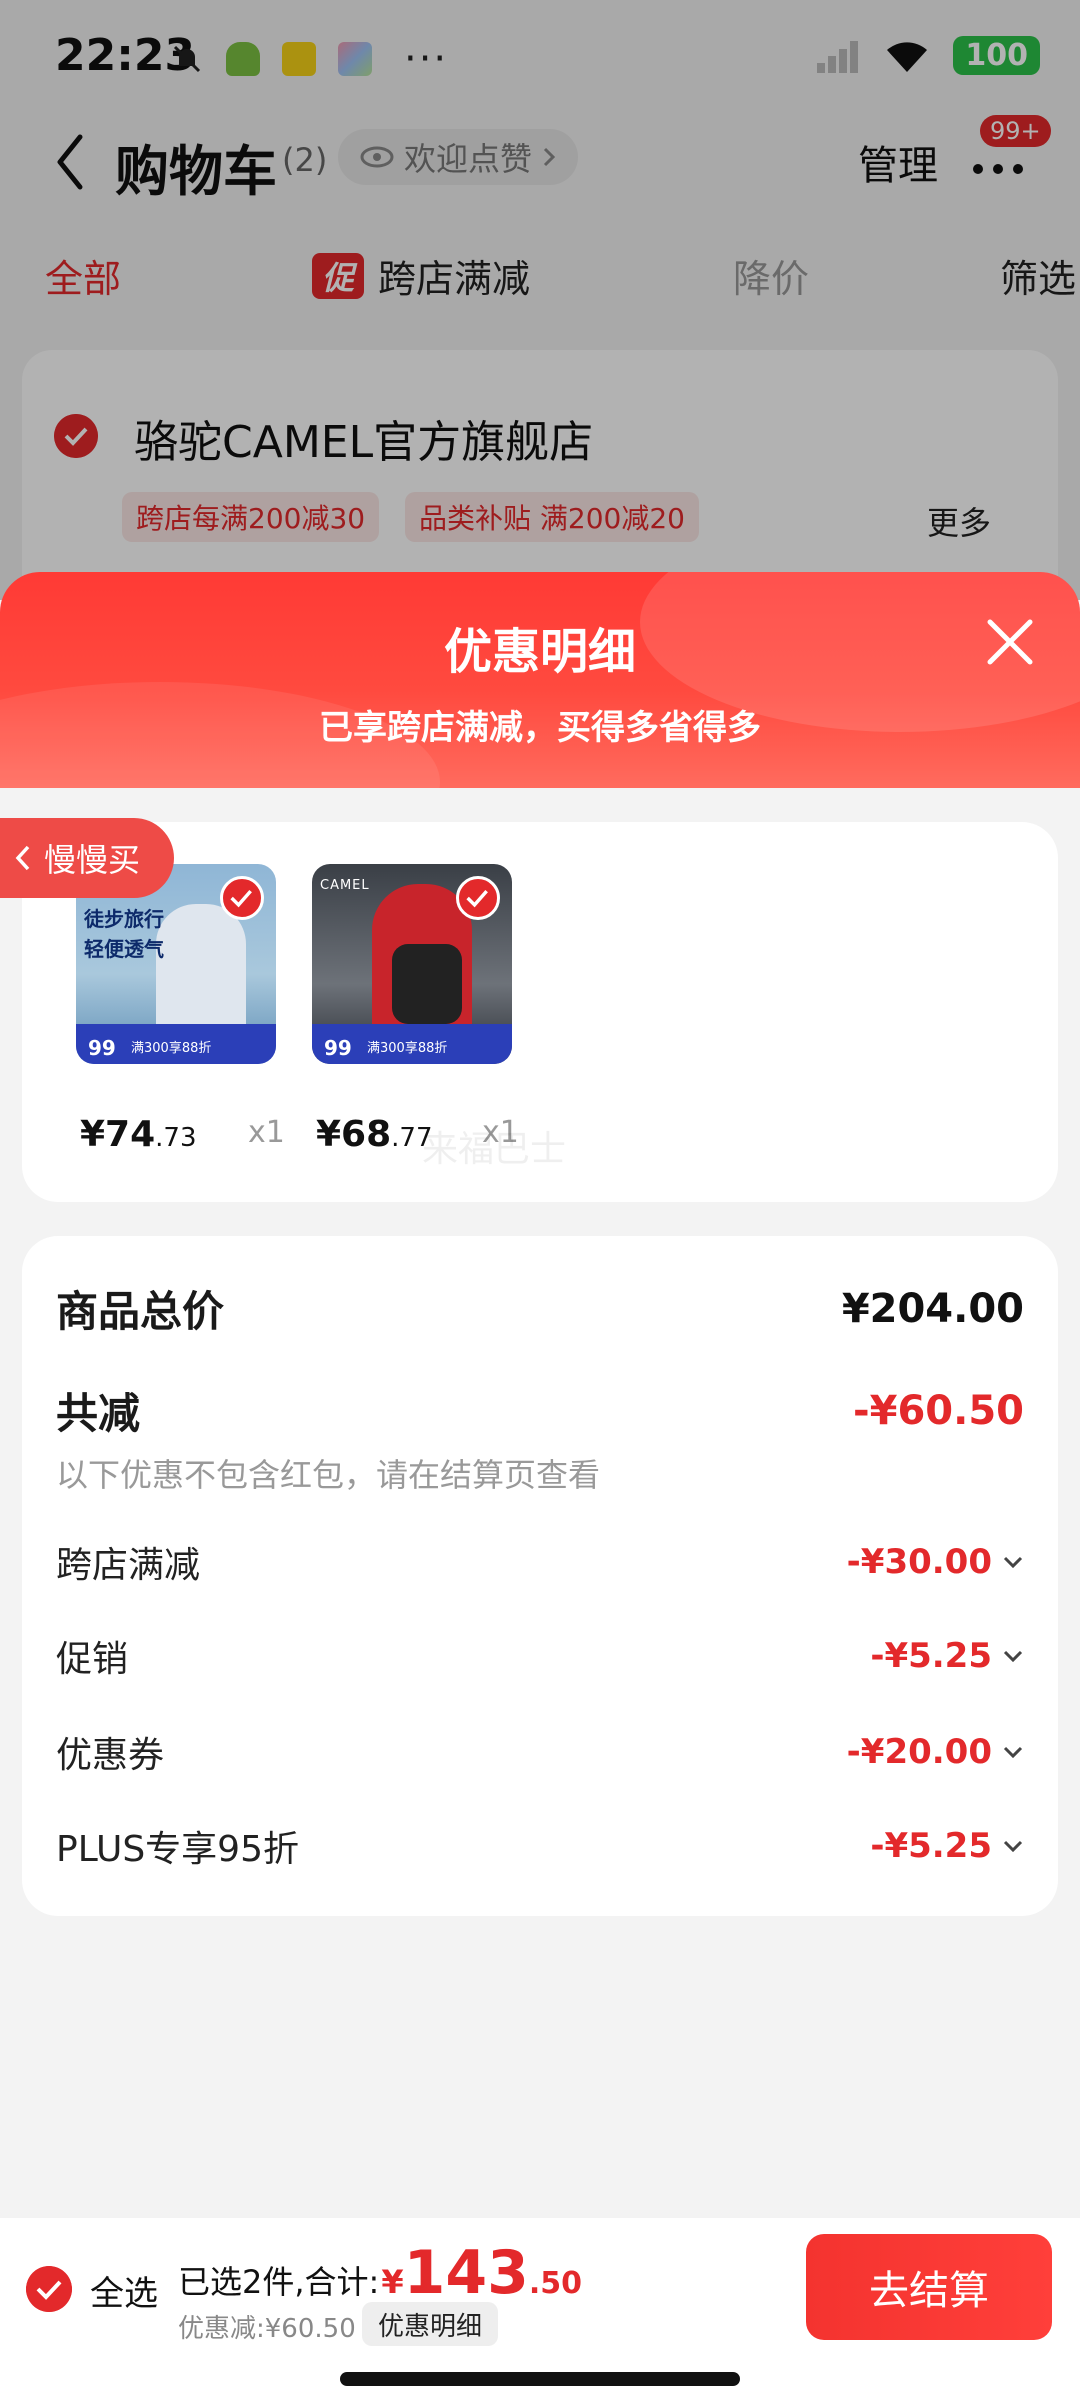 This screenshot has height=2400, width=1080. I want to click on slow-buy-button: 慢慢买, so click(87, 858).